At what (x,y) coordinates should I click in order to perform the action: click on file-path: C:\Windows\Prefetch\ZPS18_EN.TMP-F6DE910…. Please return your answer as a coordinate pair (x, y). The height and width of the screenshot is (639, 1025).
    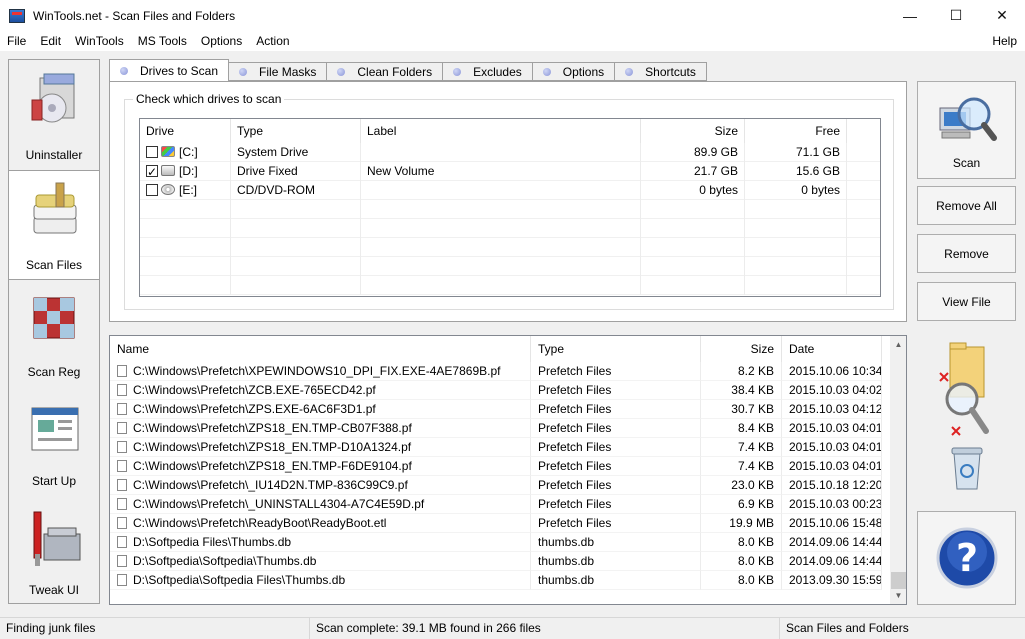
    Looking at the image, I should click on (272, 466).